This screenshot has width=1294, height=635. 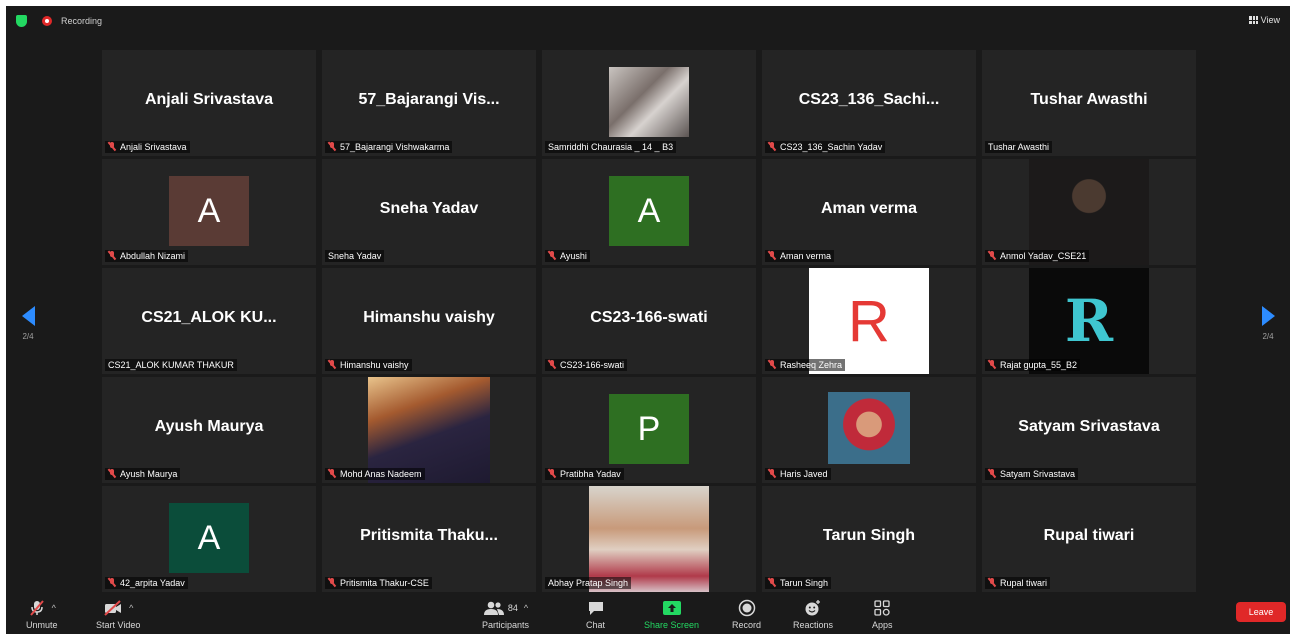 What do you see at coordinates (813, 608) in the screenshot?
I see `reactions-icon` at bounding box center [813, 608].